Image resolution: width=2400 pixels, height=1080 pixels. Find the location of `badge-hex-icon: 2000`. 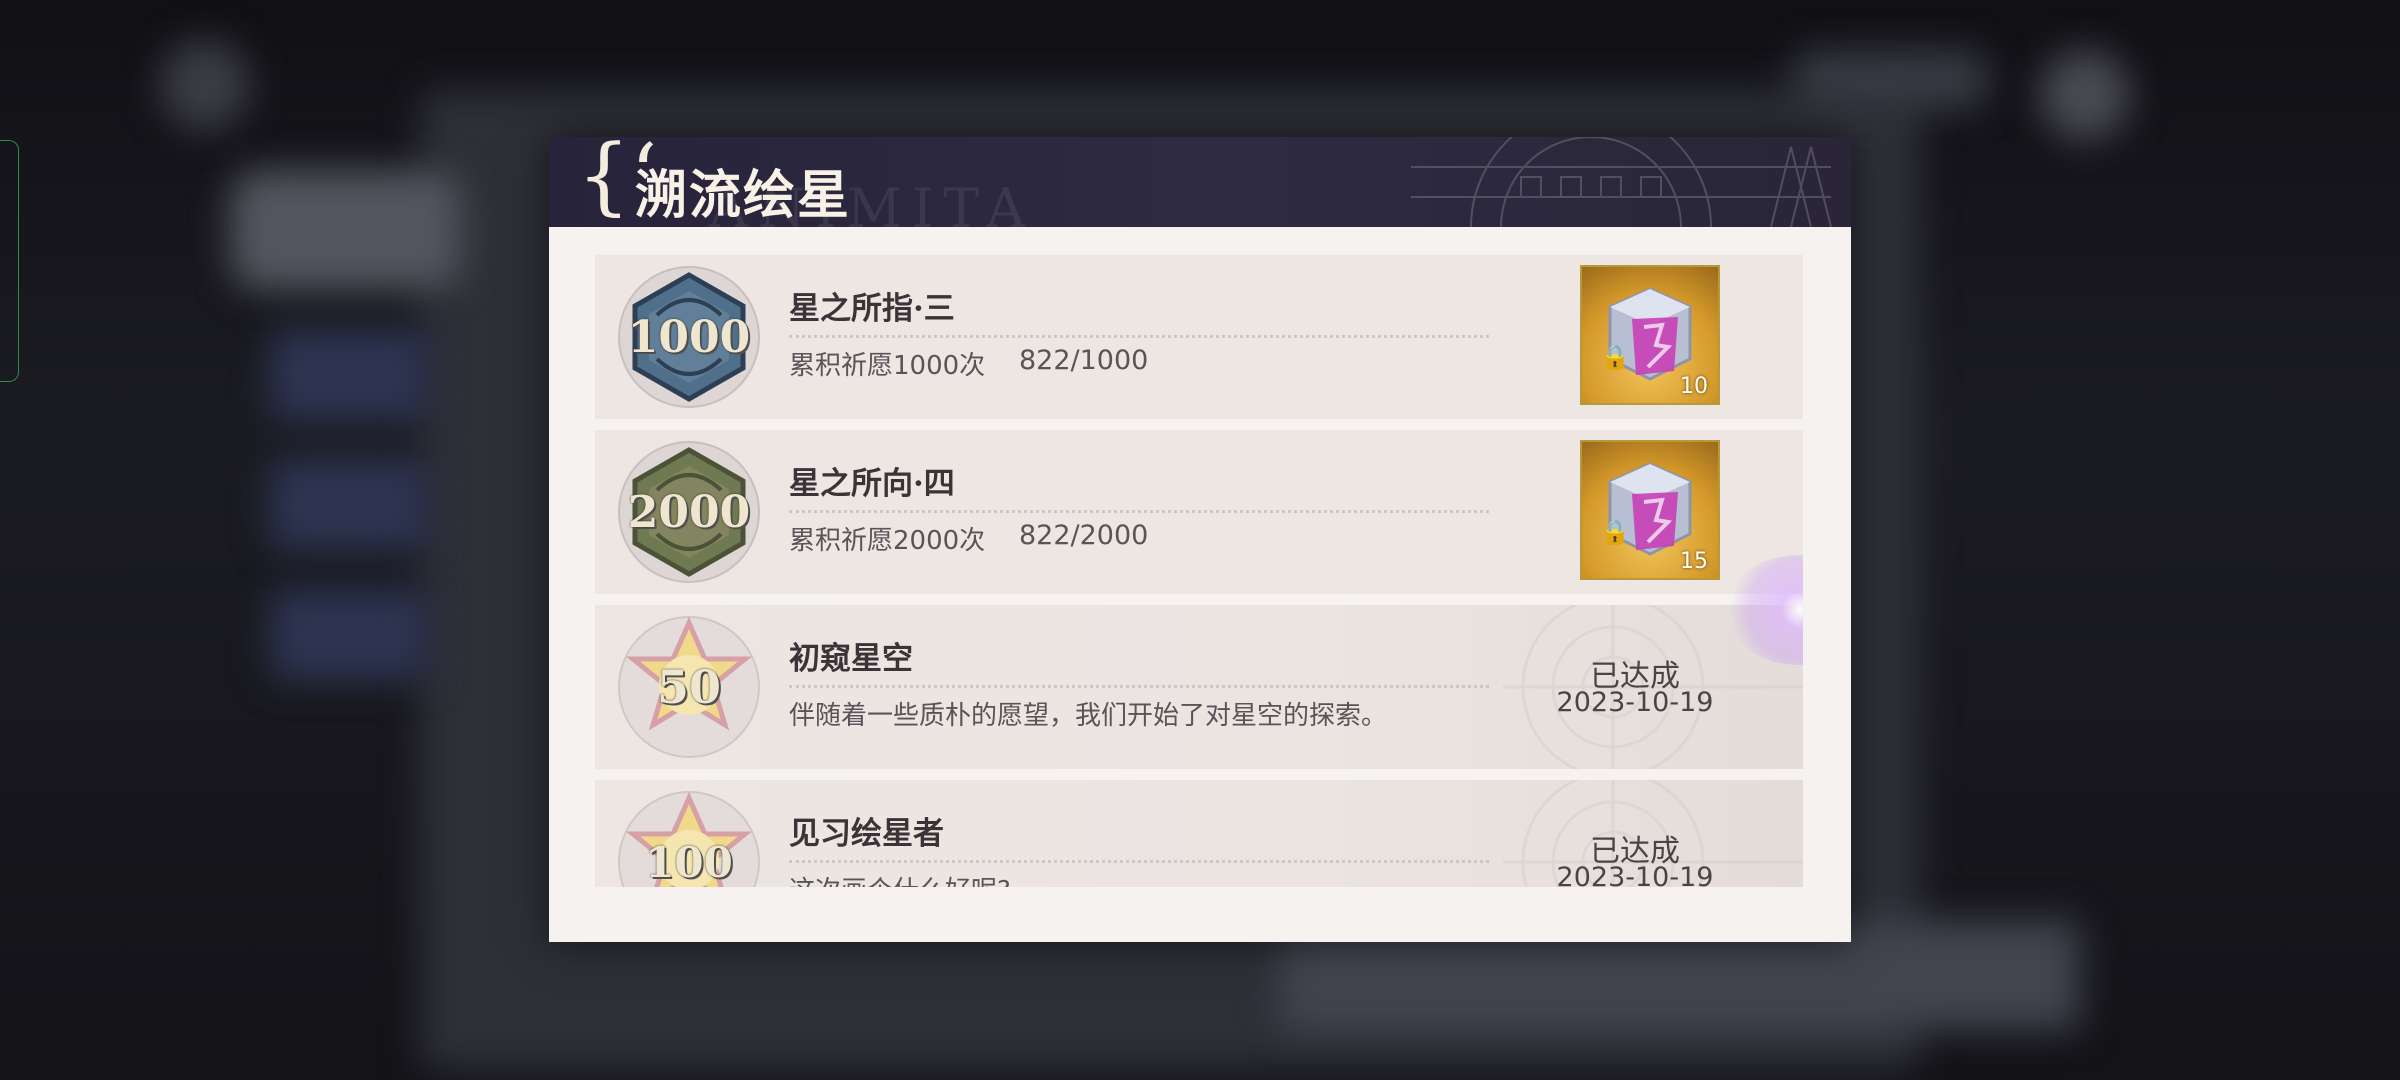

badge-hex-icon: 2000 is located at coordinates (689, 512).